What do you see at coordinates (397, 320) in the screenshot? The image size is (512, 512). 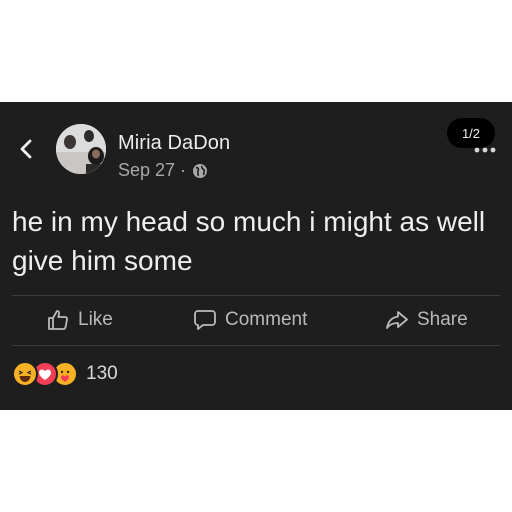 I see `share-arrow-icon` at bounding box center [397, 320].